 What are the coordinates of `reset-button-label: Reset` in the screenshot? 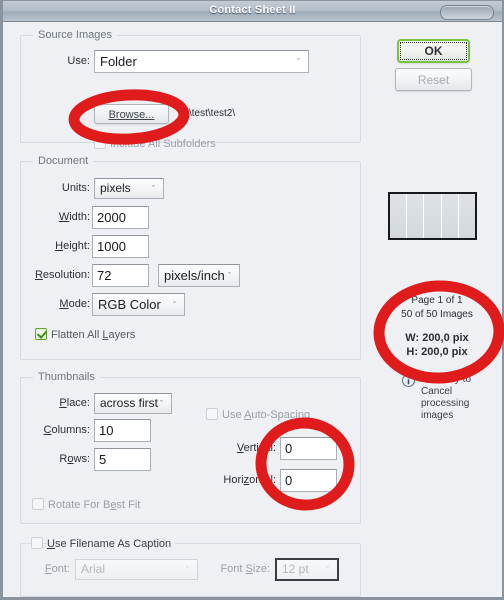 It's located at (433, 80).